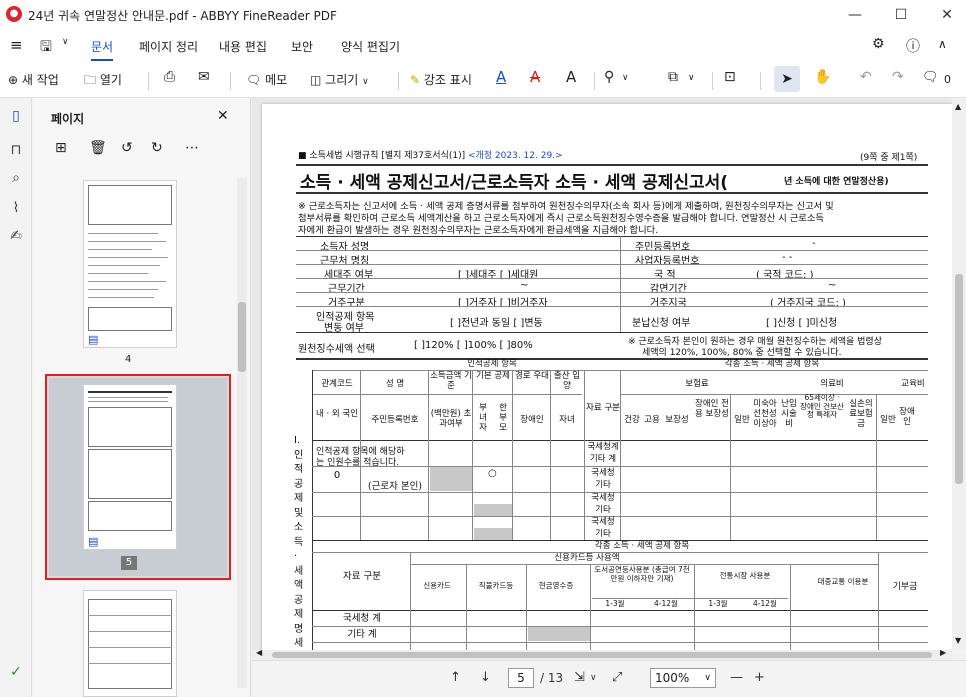 The image size is (966, 697). Describe the element at coordinates (157, 148) in the screenshot. I see `rotate-right-icon: ↻` at that location.